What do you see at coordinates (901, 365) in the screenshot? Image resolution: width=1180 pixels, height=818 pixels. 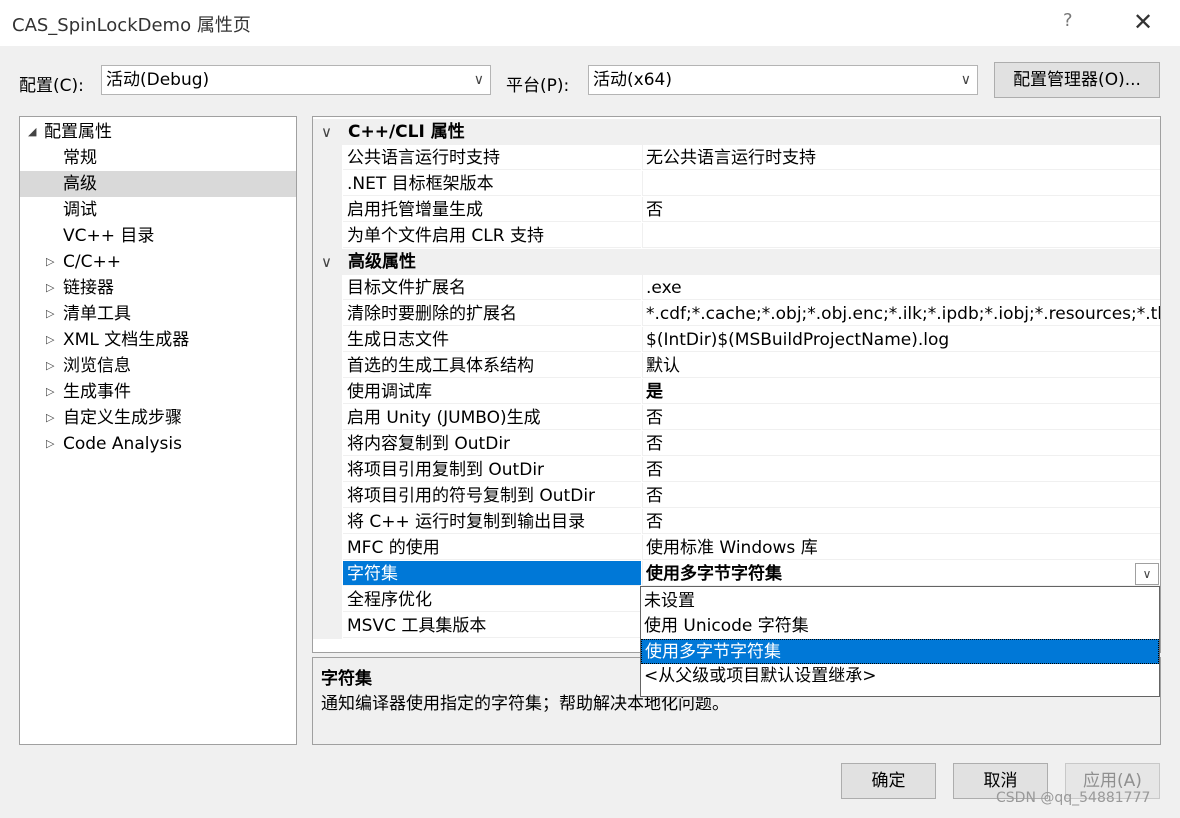 I see `property-value: 默认` at bounding box center [901, 365].